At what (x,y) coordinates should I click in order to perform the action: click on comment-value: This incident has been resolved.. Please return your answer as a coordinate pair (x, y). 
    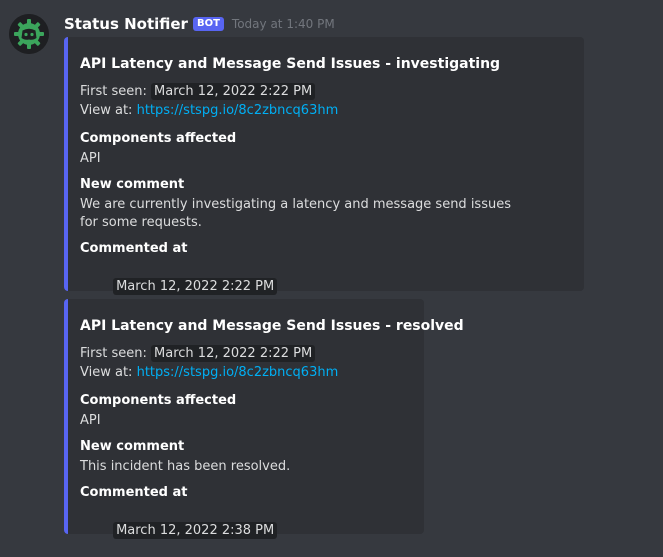
    Looking at the image, I should click on (185, 466).